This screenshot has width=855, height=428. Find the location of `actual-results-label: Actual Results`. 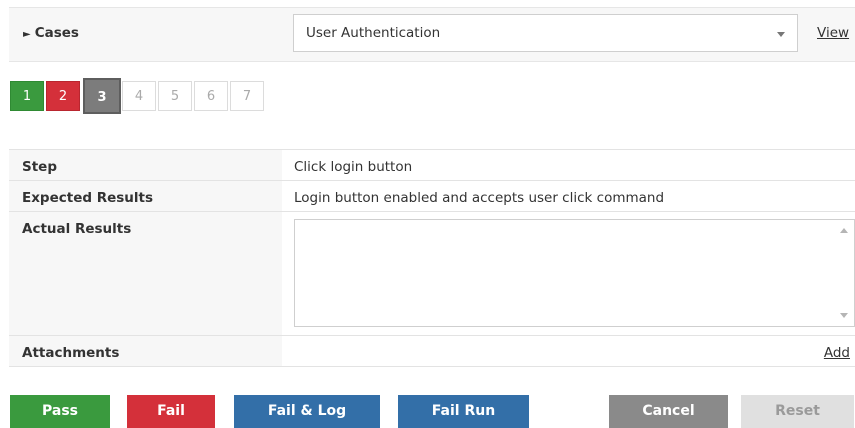

actual-results-label: Actual Results is located at coordinates (145, 273).